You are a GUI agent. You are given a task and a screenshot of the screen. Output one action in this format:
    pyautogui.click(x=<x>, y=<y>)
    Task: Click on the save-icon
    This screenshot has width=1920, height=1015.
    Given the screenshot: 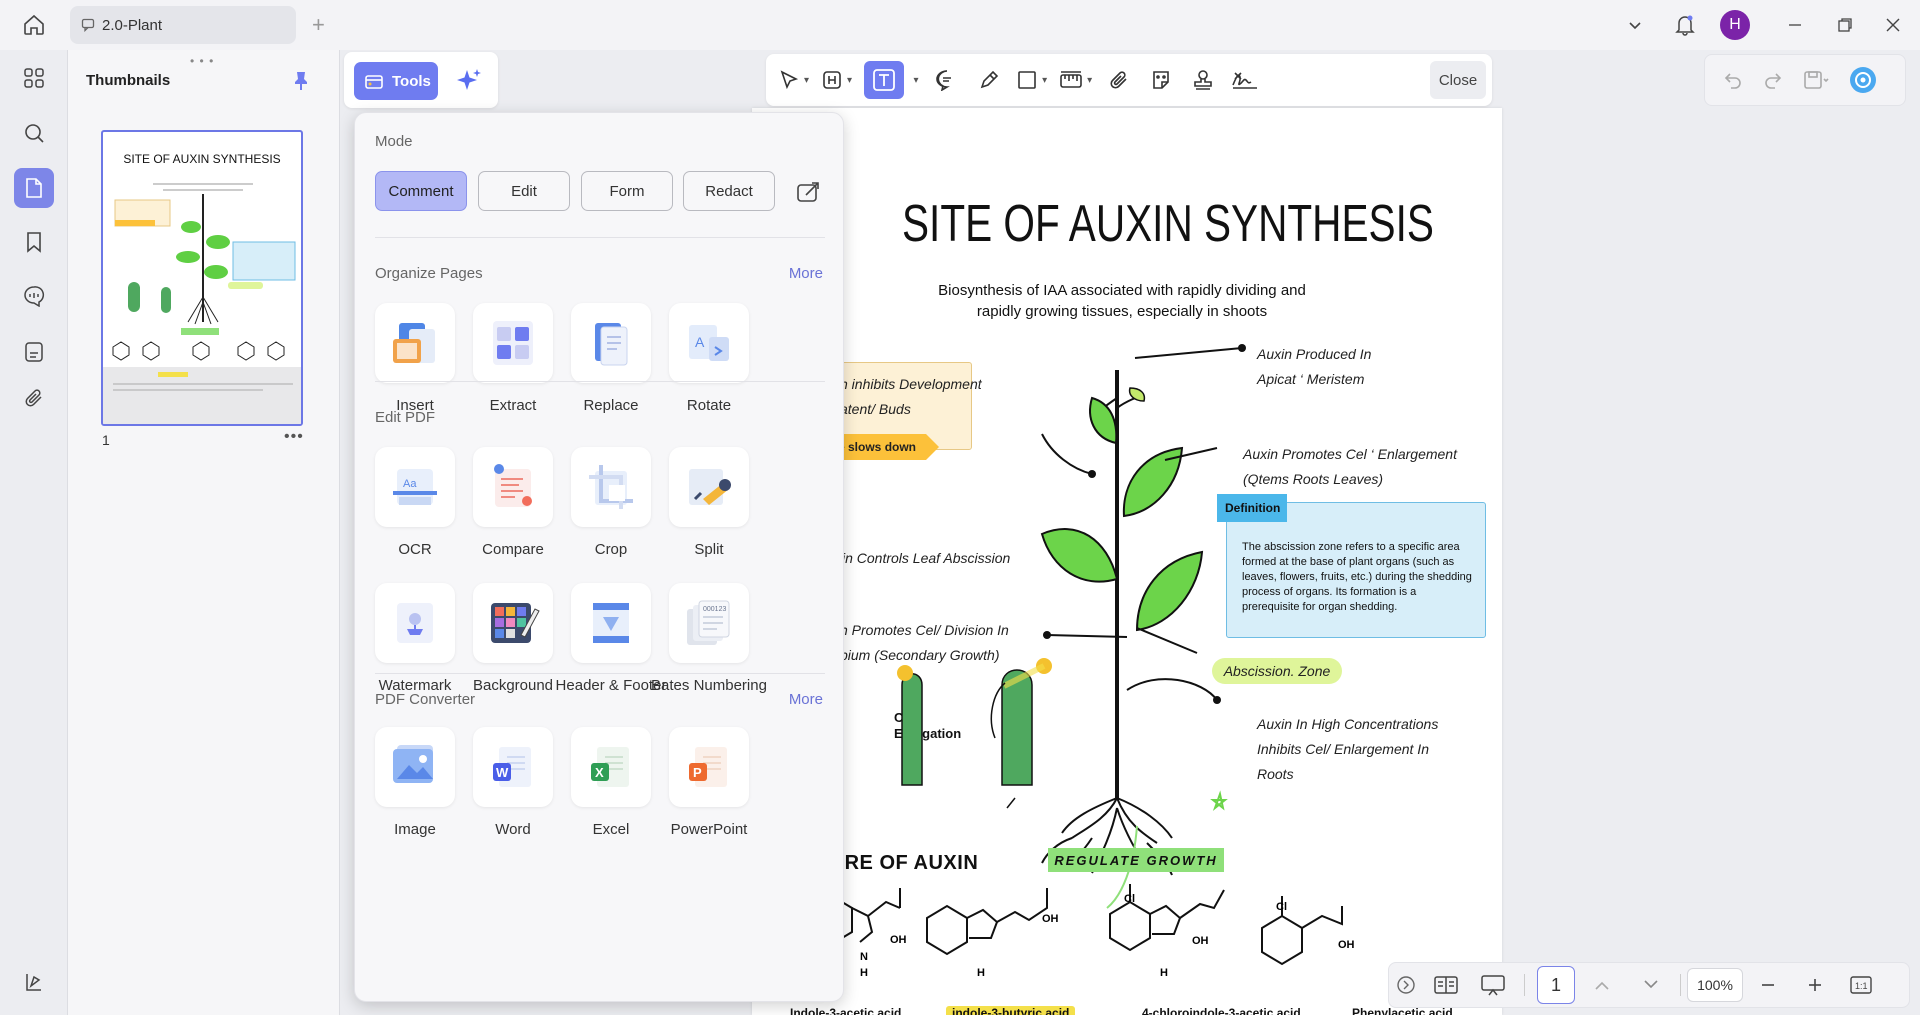 What is the action you would take?
    pyautogui.click(x=1816, y=80)
    